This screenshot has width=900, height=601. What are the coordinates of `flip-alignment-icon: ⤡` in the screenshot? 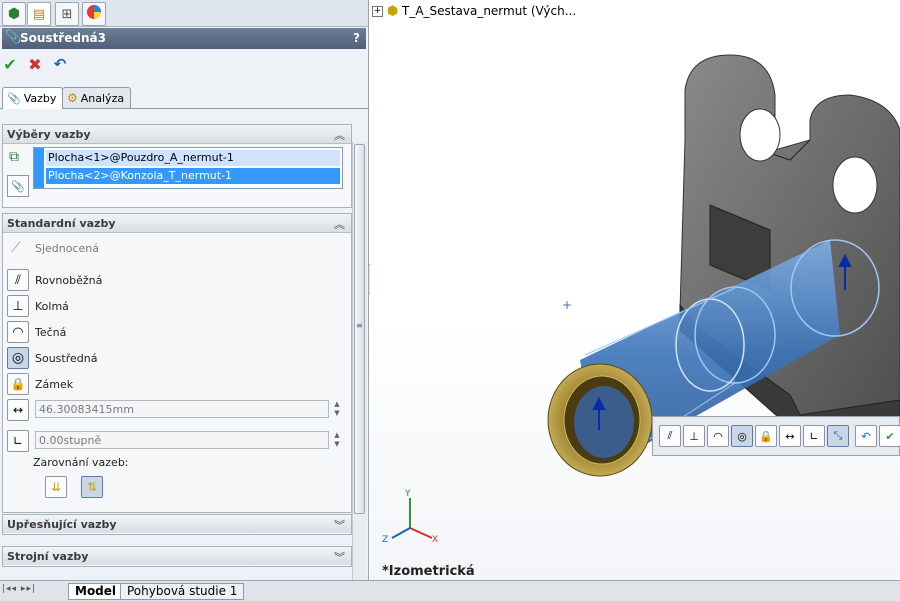 It's located at (838, 435).